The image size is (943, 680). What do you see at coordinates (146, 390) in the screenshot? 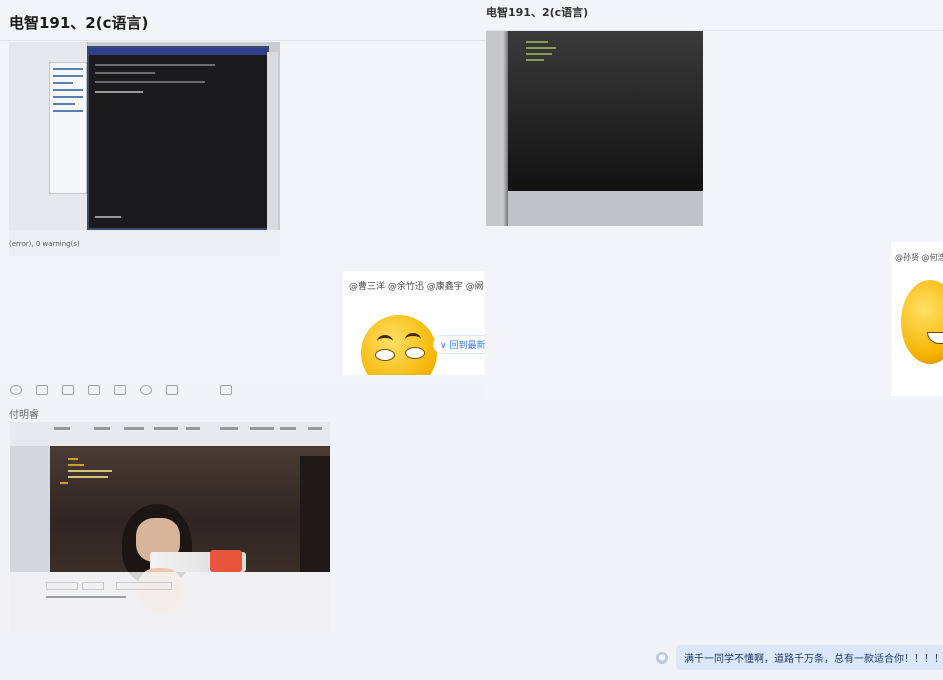
I see `clock-icon` at bounding box center [146, 390].